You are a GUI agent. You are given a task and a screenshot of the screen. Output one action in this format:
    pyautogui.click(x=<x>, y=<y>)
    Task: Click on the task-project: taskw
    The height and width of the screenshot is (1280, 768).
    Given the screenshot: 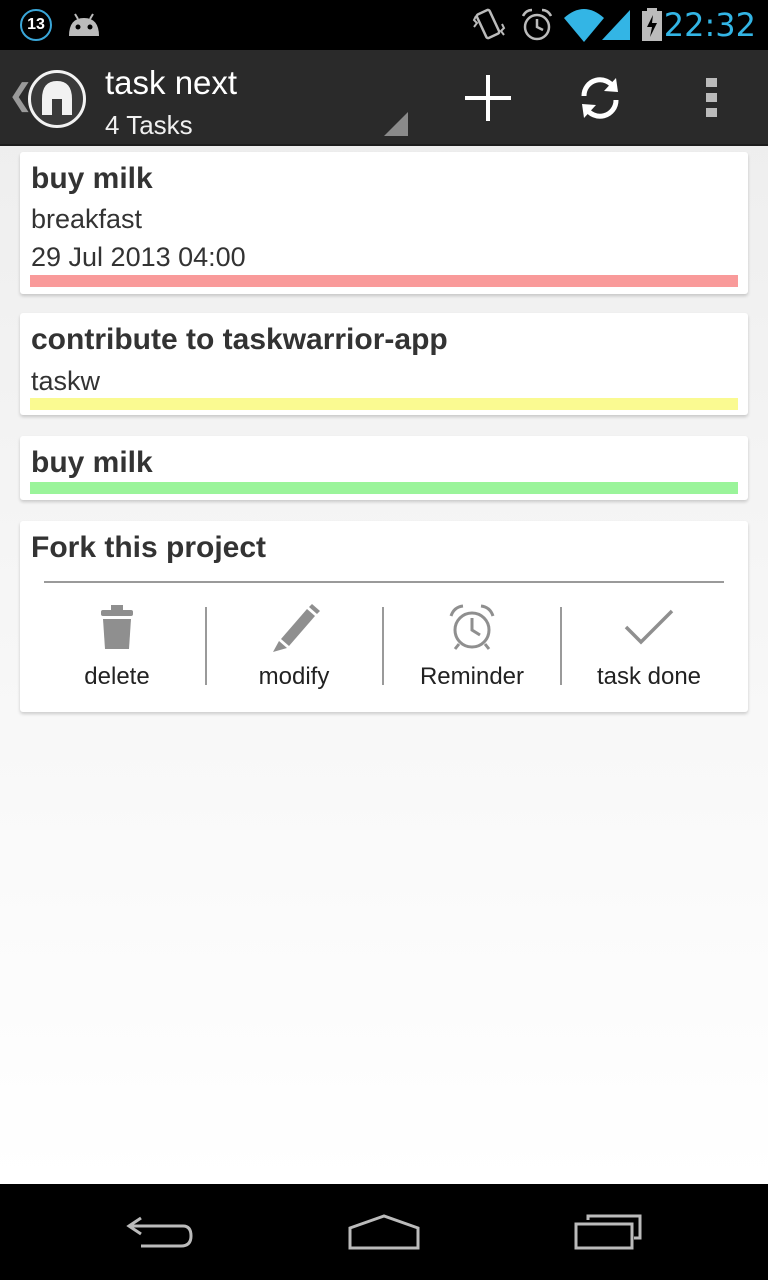 What is the action you would take?
    pyautogui.click(x=66, y=381)
    